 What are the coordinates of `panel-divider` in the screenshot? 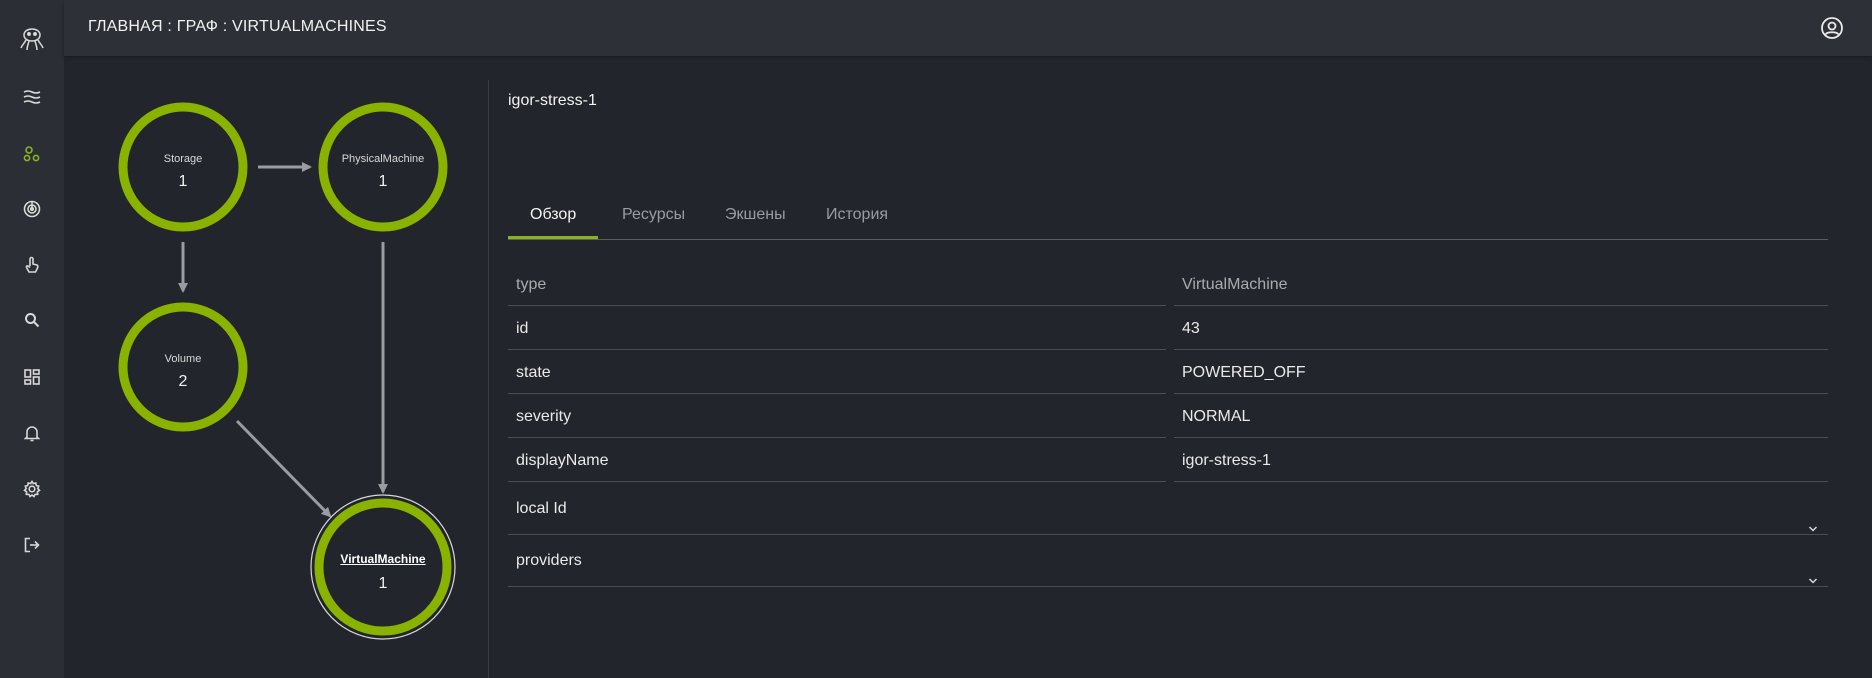 It's located at (488, 379).